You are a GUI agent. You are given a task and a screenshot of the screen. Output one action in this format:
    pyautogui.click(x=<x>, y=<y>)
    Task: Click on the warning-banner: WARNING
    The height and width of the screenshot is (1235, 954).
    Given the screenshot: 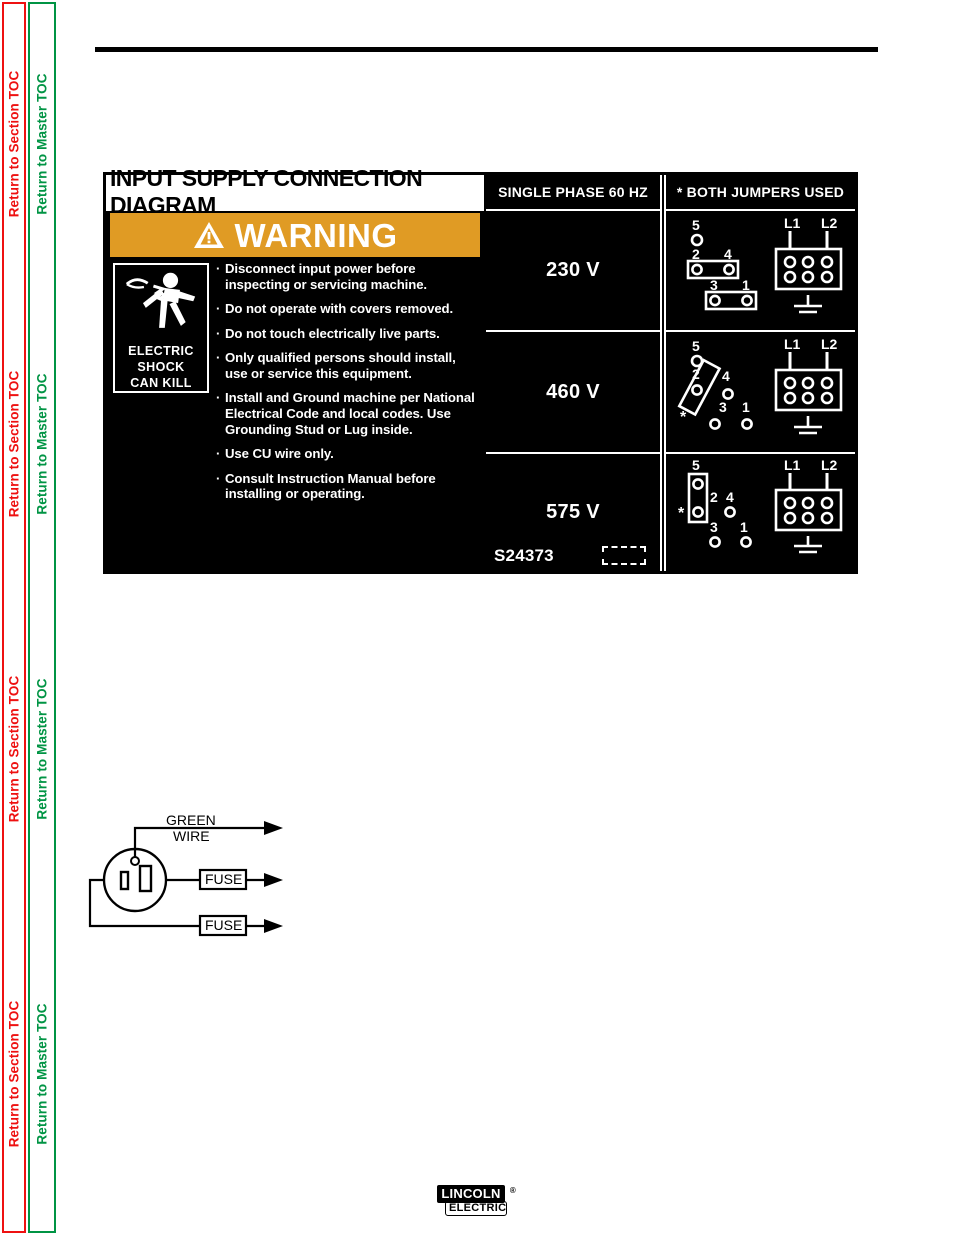 What is the action you would take?
    pyautogui.click(x=295, y=235)
    